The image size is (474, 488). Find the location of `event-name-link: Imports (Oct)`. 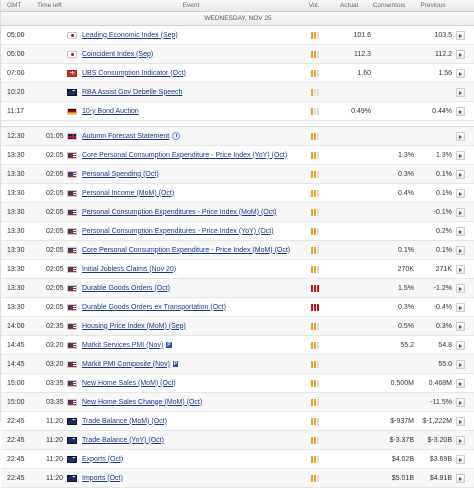

event-name-link: Imports (Oct) is located at coordinates (102, 478).